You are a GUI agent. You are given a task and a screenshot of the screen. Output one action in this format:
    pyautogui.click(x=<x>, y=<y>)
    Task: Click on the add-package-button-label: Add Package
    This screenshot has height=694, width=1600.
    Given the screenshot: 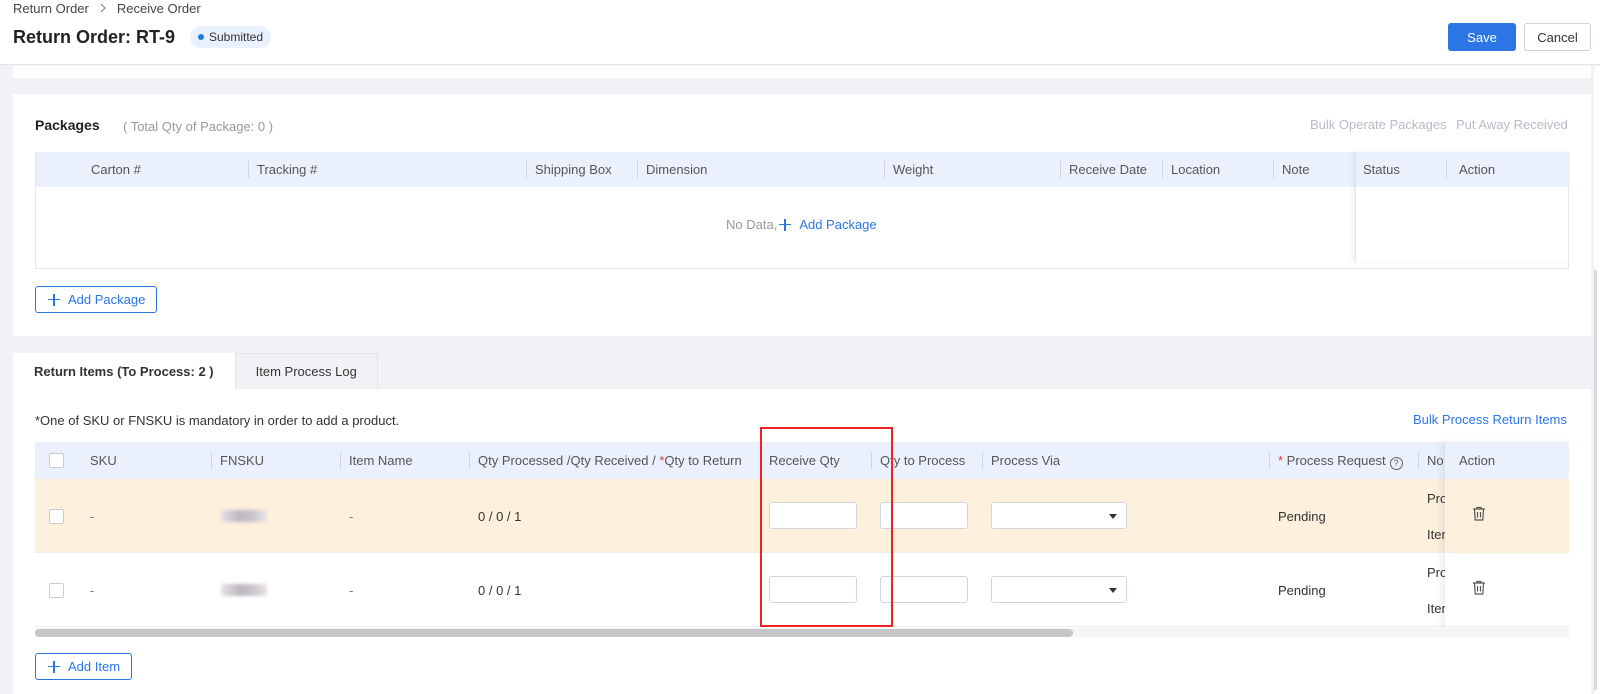 What is the action you would take?
    pyautogui.click(x=107, y=299)
    